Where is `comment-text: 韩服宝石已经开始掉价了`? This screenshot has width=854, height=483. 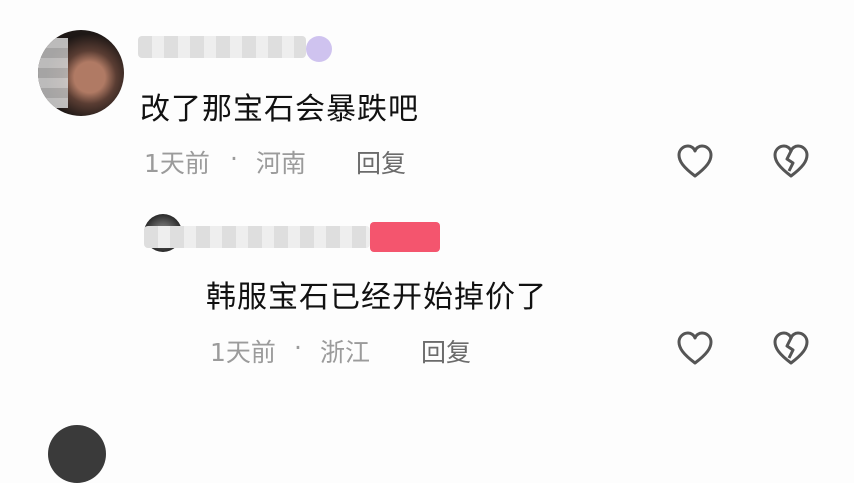
comment-text: 韩服宝石已经开始掉价了 is located at coordinates (376, 297).